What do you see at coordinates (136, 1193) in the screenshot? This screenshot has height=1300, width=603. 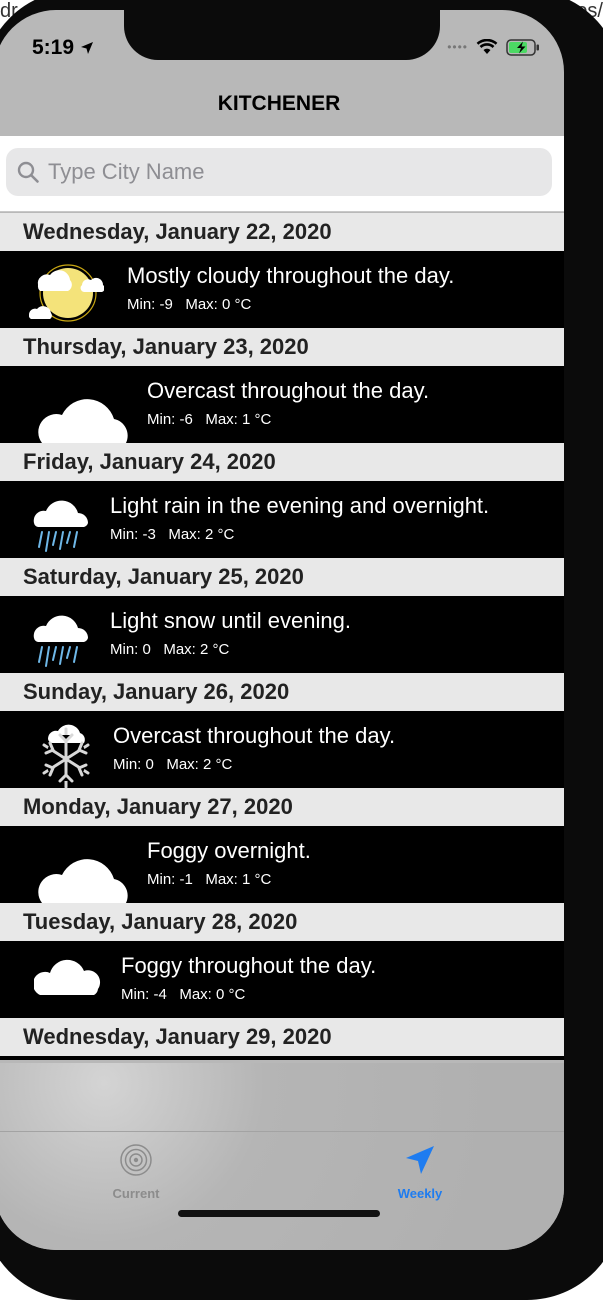 I see `tab-current-label: Current` at bounding box center [136, 1193].